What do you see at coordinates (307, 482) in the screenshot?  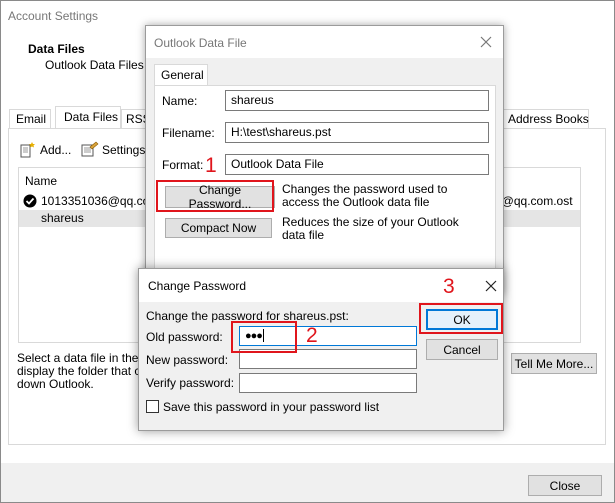 I see `footer-bar` at bounding box center [307, 482].